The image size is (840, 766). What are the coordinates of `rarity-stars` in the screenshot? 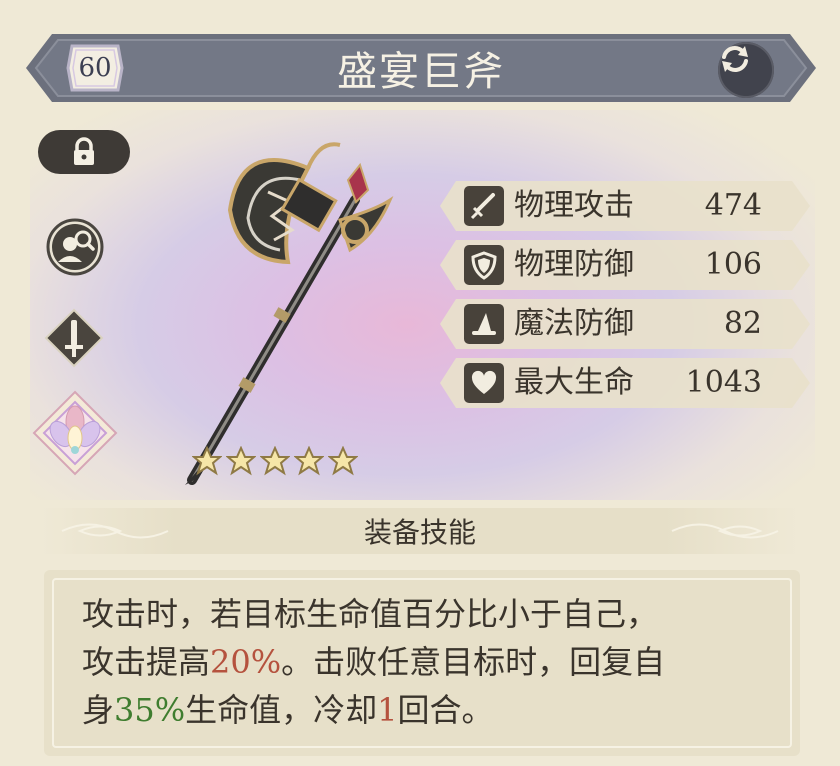 It's located at (275, 461).